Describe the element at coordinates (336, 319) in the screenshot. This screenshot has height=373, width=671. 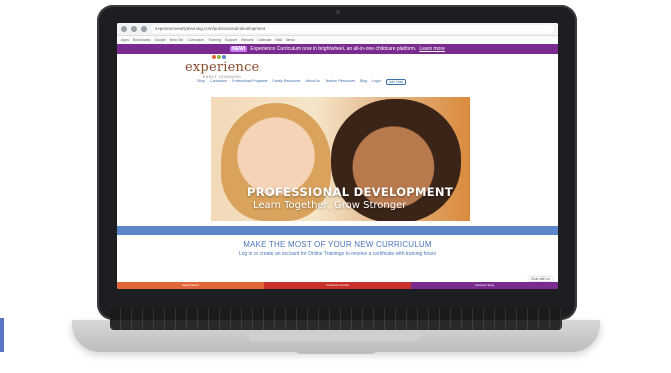
I see `keyboard` at that location.